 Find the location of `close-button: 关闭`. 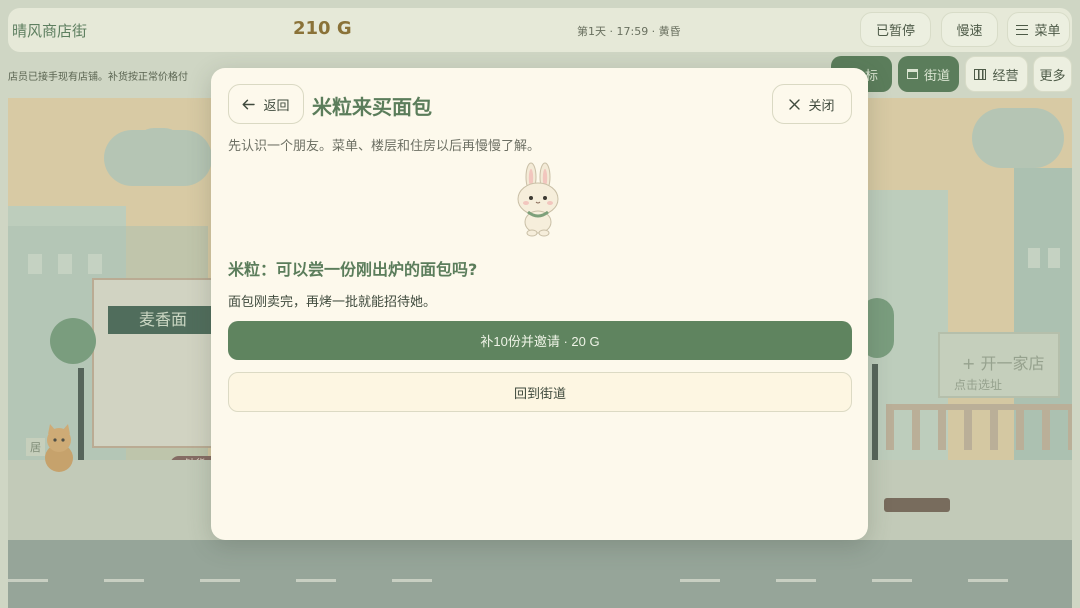

close-button: 关闭 is located at coordinates (812, 104).